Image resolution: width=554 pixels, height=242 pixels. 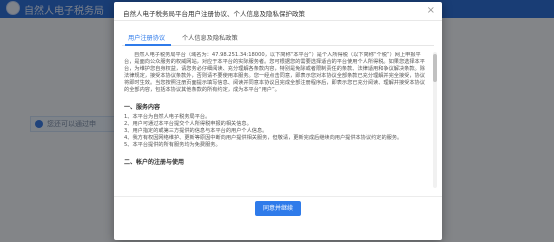 I want to click on active-tab-indicator, so click(x=148, y=45).